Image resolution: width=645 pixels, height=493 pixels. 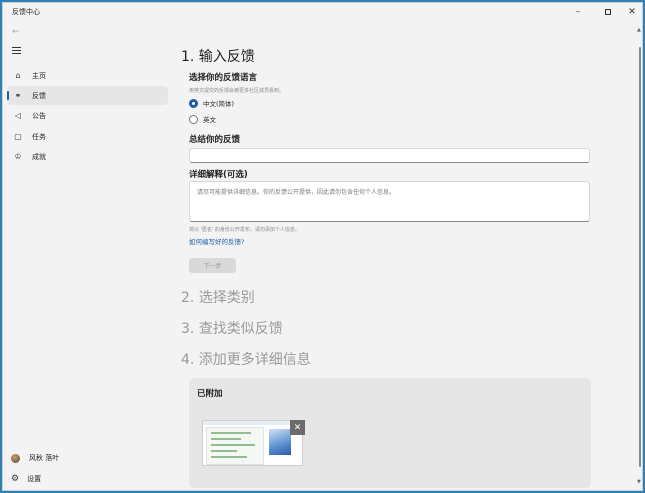 I want to click on close-button: ✕, so click(x=631, y=12).